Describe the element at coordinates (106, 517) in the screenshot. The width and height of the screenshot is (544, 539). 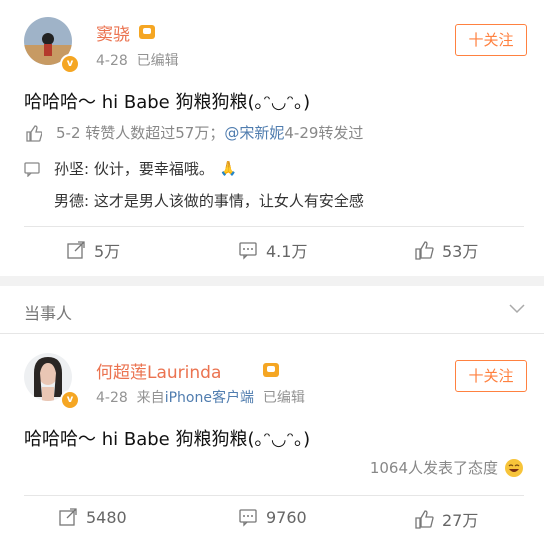
I see `repost-count: 5480` at that location.